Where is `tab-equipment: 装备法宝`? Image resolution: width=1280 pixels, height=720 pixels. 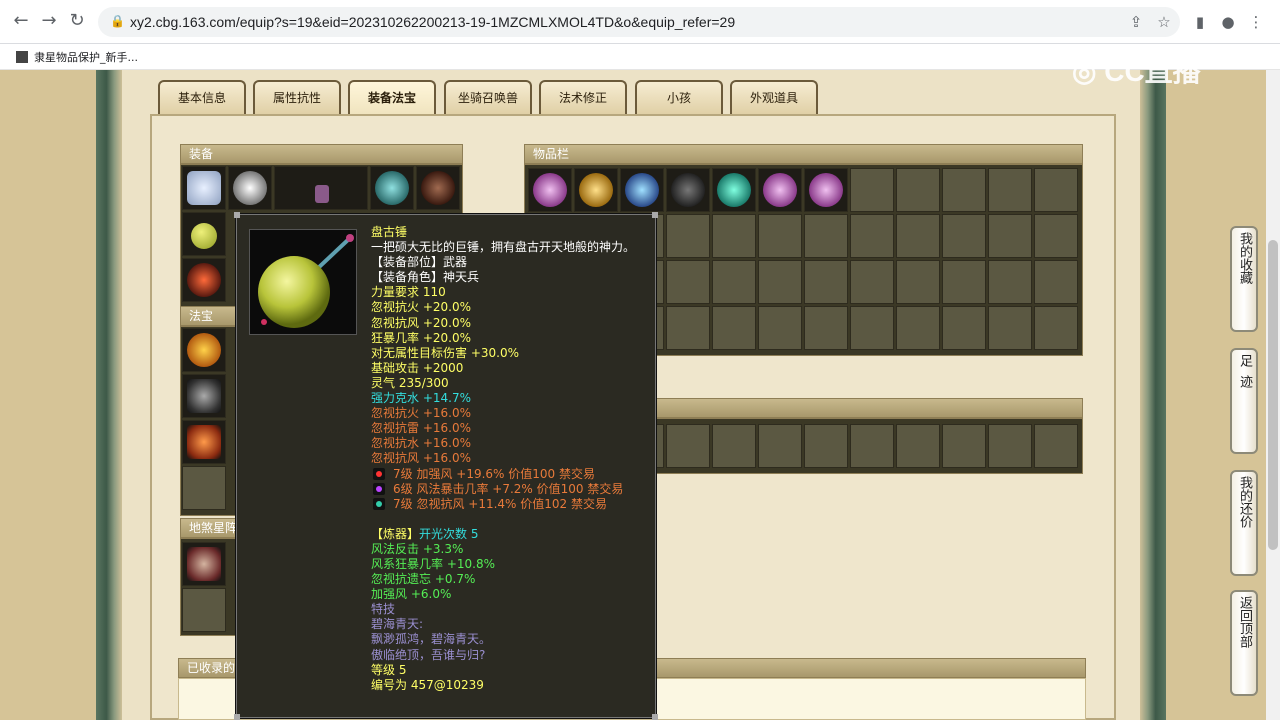
tab-equipment: 装备法宝 is located at coordinates (392, 97).